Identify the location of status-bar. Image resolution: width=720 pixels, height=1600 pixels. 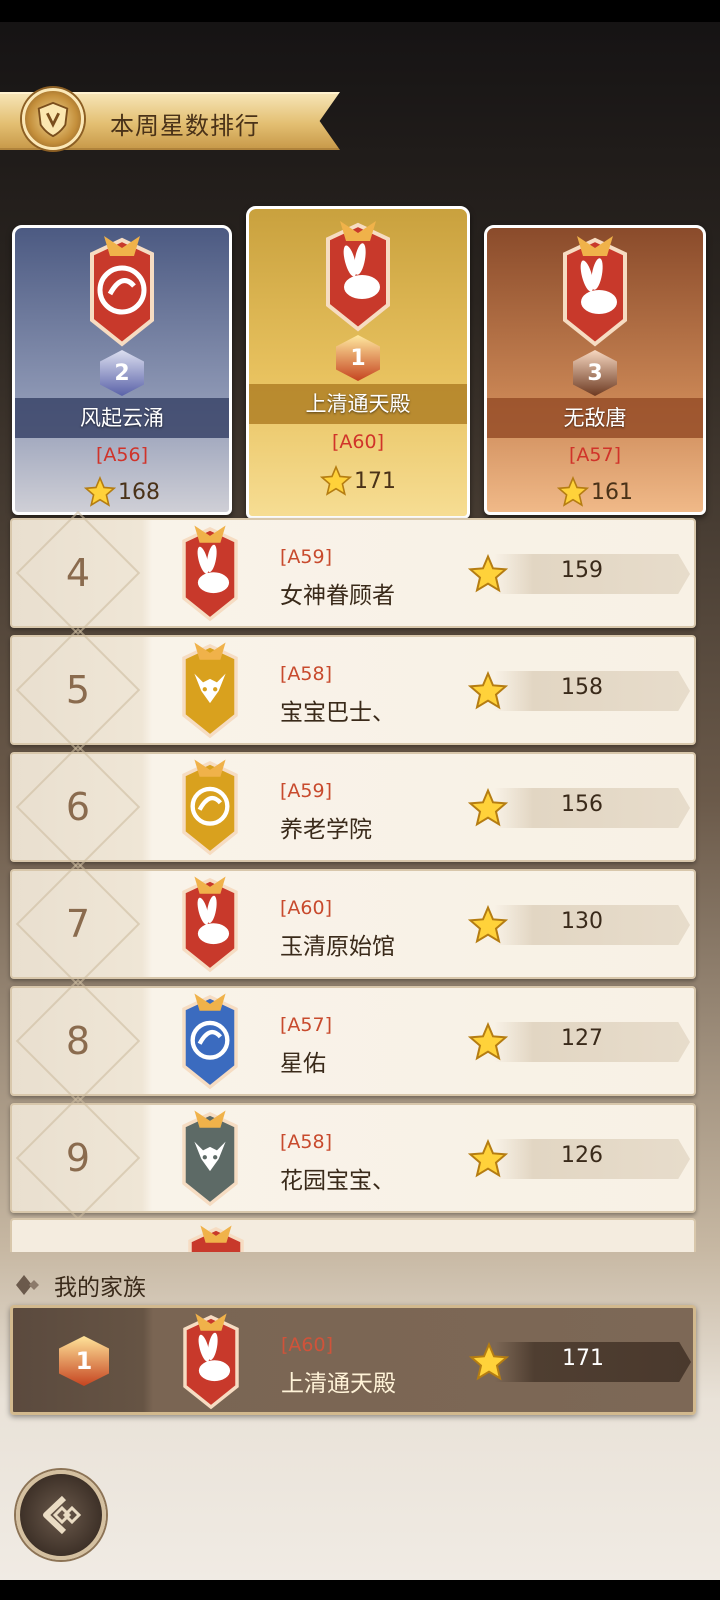
(360, 11).